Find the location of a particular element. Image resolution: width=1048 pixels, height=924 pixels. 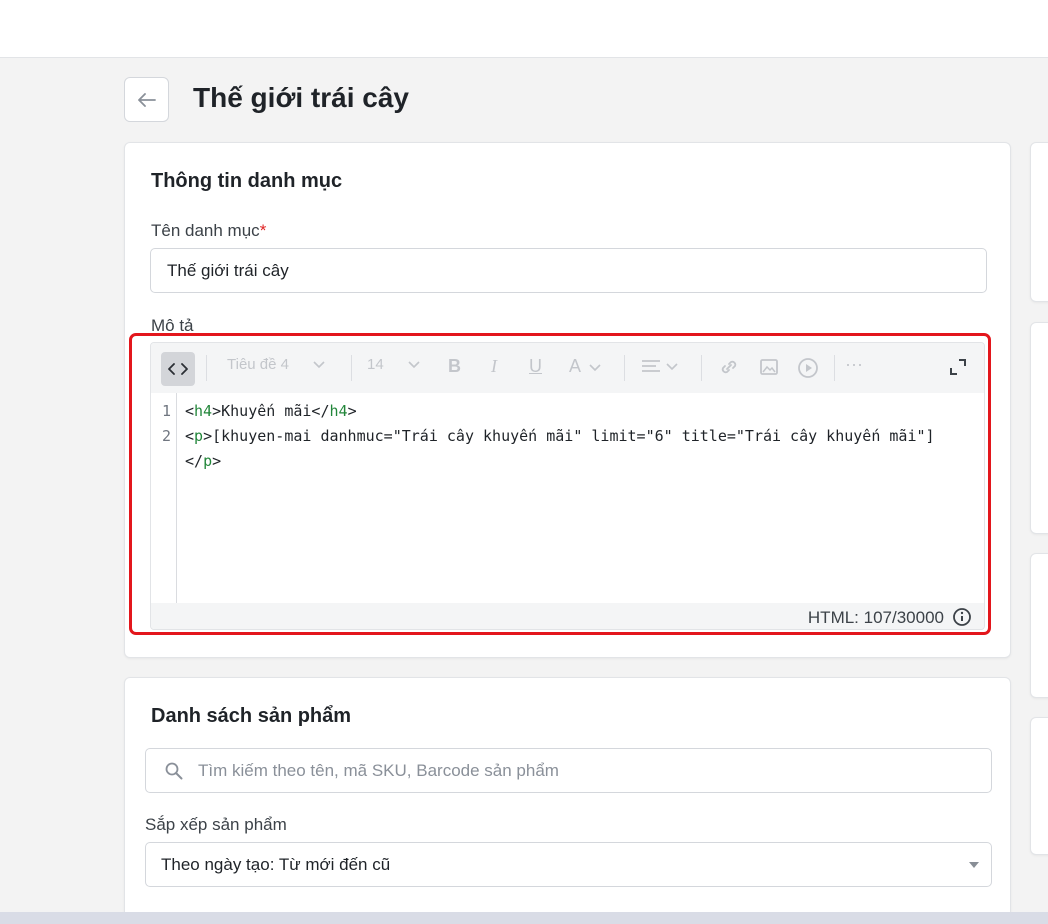

category-name-input: Thế giới trái cây is located at coordinates (568, 270).